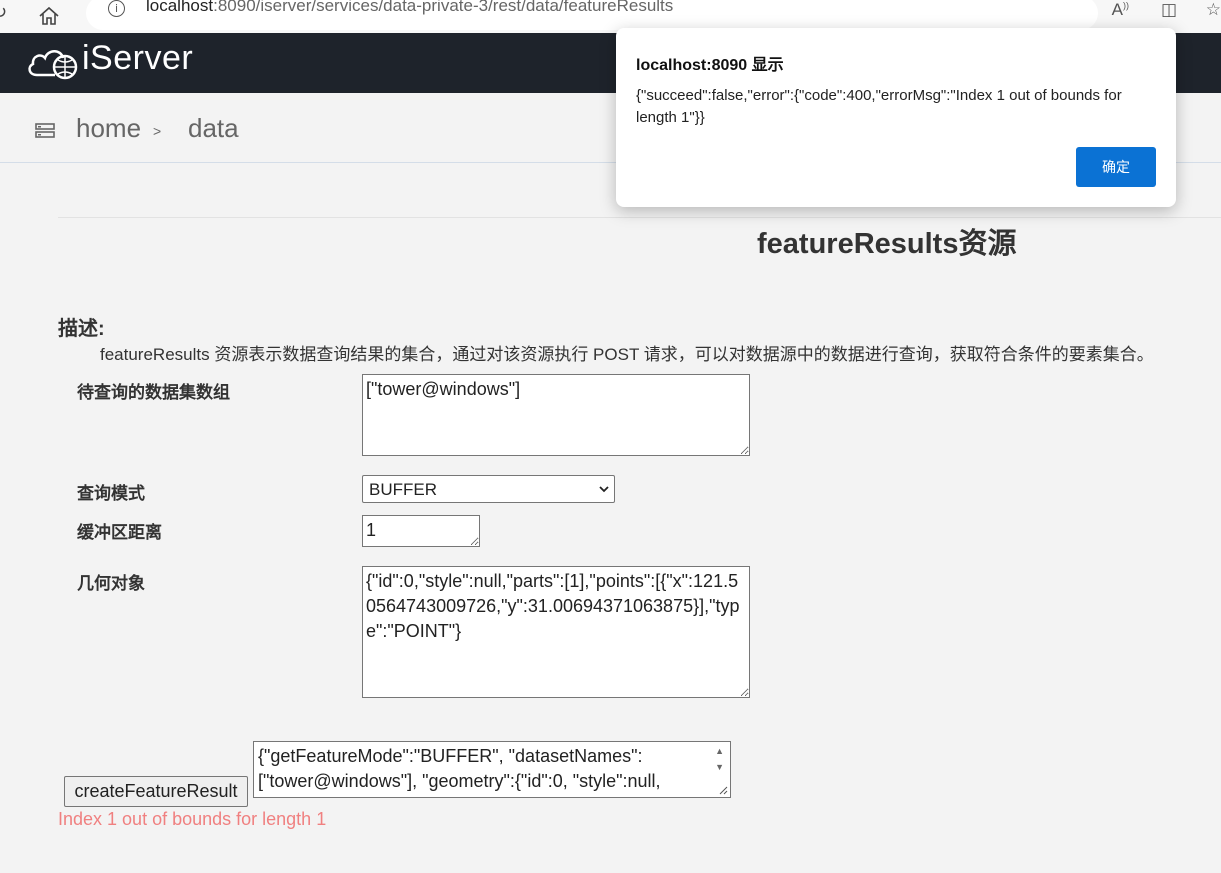  What do you see at coordinates (1213, 10) in the screenshot?
I see `favorite-icon: ☆` at bounding box center [1213, 10].